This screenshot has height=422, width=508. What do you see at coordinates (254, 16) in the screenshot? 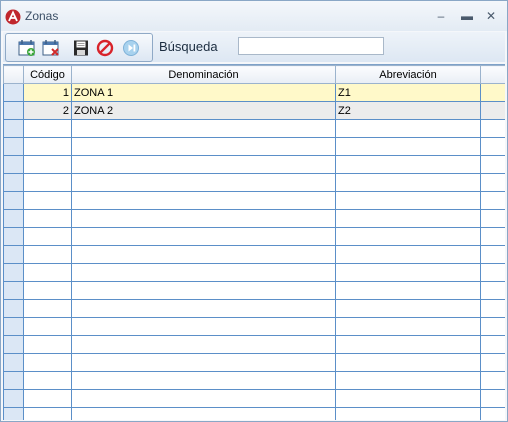
I see `title-bar: Zonas – ▬ ✕` at bounding box center [254, 16].